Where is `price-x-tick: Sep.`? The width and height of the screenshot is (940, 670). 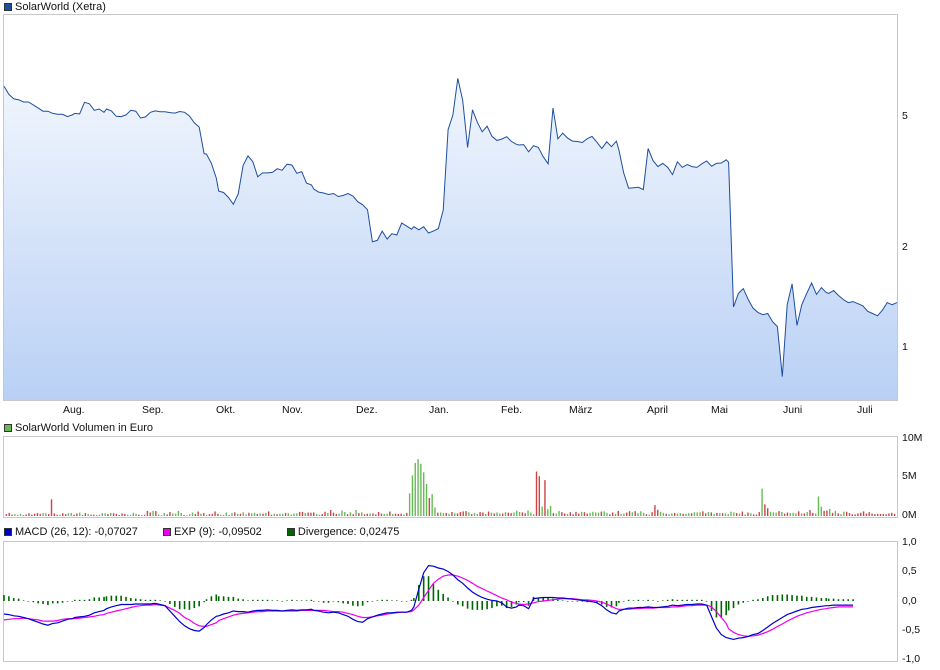 price-x-tick: Sep. is located at coordinates (153, 410).